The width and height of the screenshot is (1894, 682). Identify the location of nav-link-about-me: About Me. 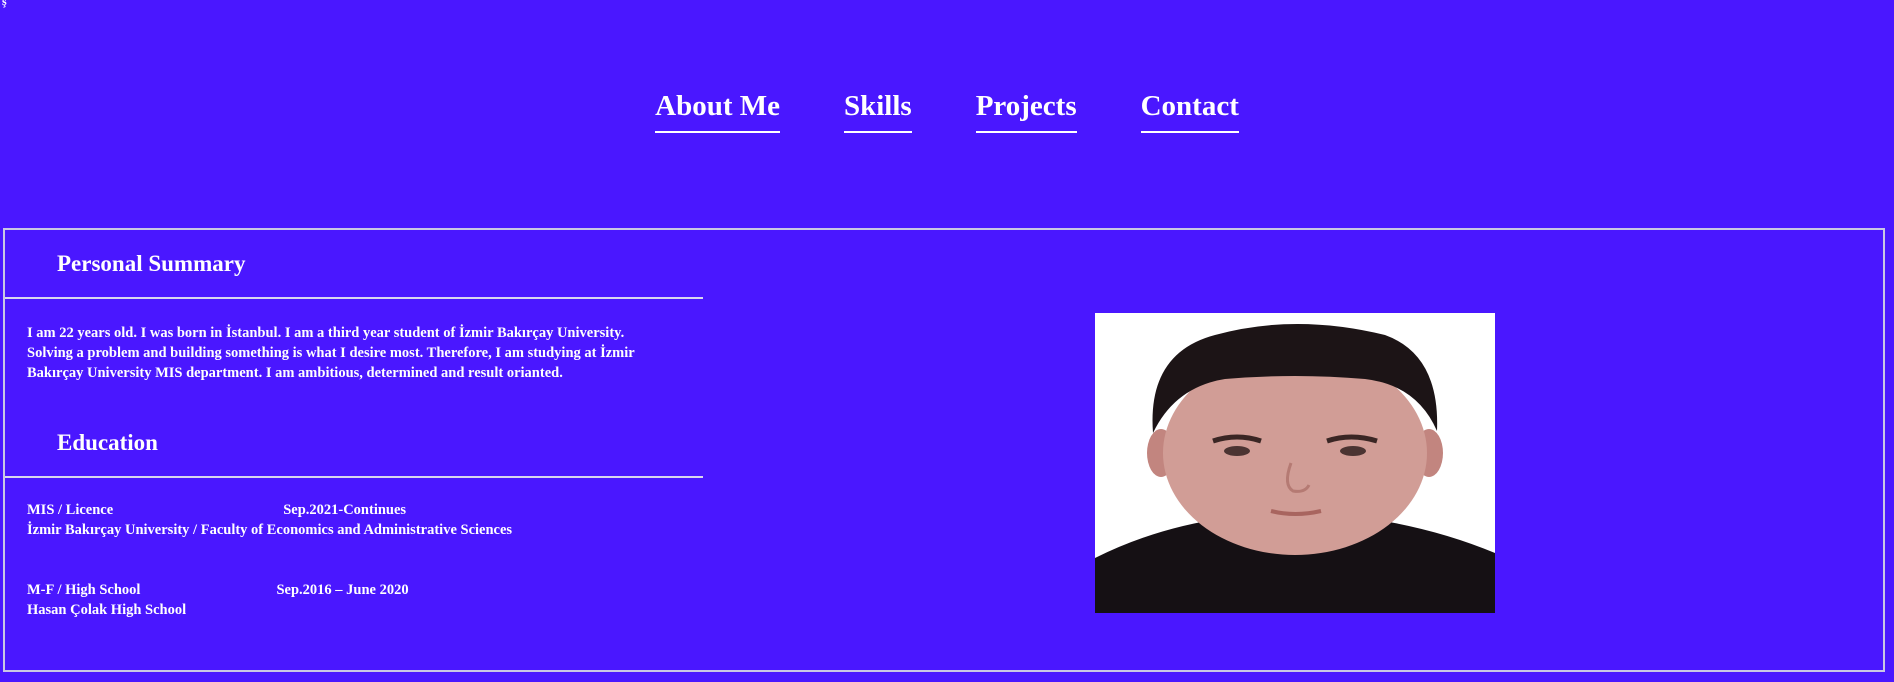
(717, 112).